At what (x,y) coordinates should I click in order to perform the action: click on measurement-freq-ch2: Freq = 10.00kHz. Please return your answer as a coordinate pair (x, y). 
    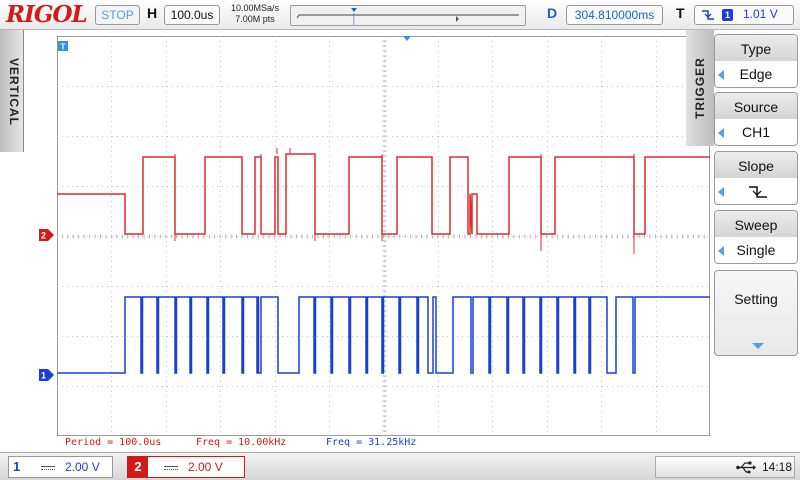
    Looking at the image, I should click on (241, 442).